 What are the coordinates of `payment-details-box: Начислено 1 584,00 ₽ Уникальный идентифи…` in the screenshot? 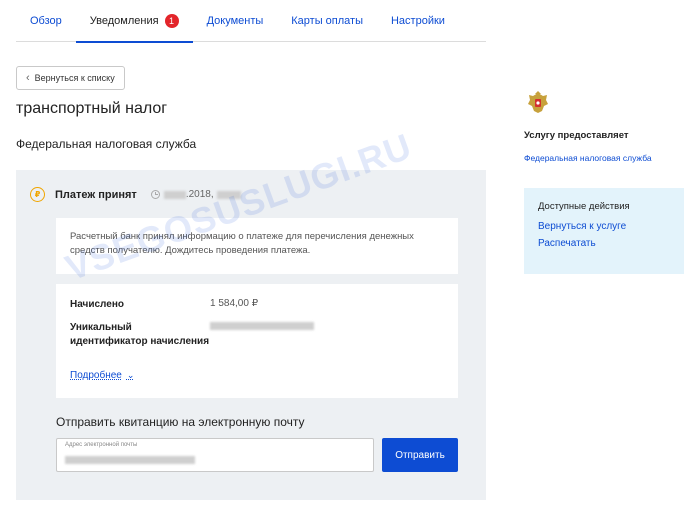 It's located at (257, 341).